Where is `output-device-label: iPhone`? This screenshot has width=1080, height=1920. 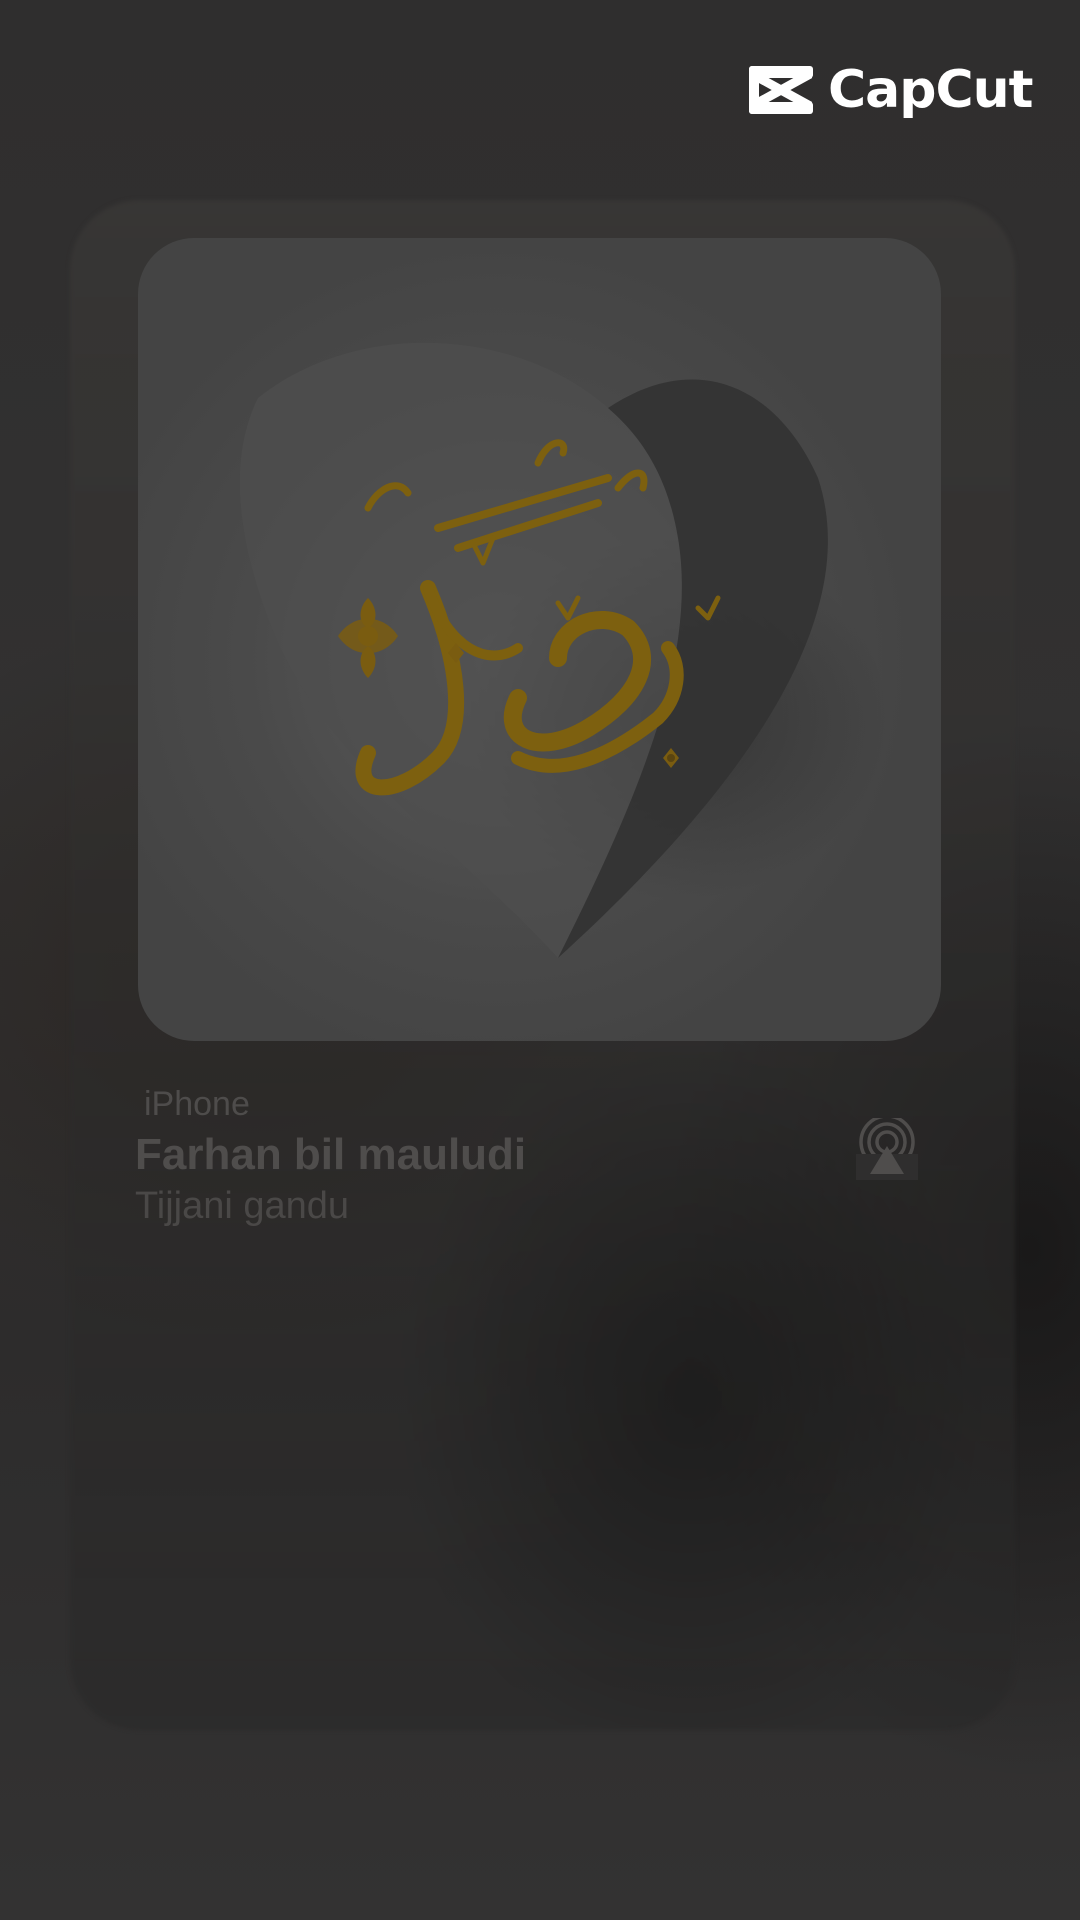
output-device-label: iPhone is located at coordinates (197, 1104).